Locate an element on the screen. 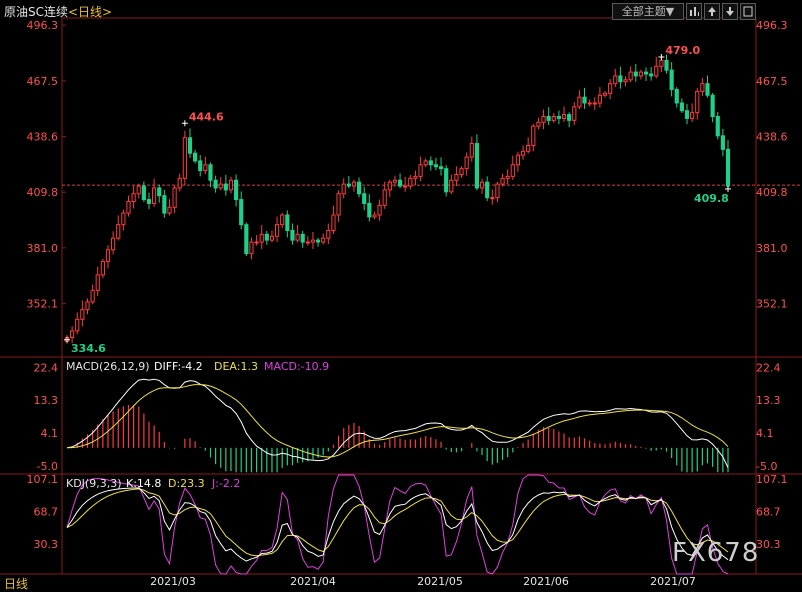 The height and width of the screenshot is (592, 802). price-annotation: 334.6 is located at coordinates (88, 348).